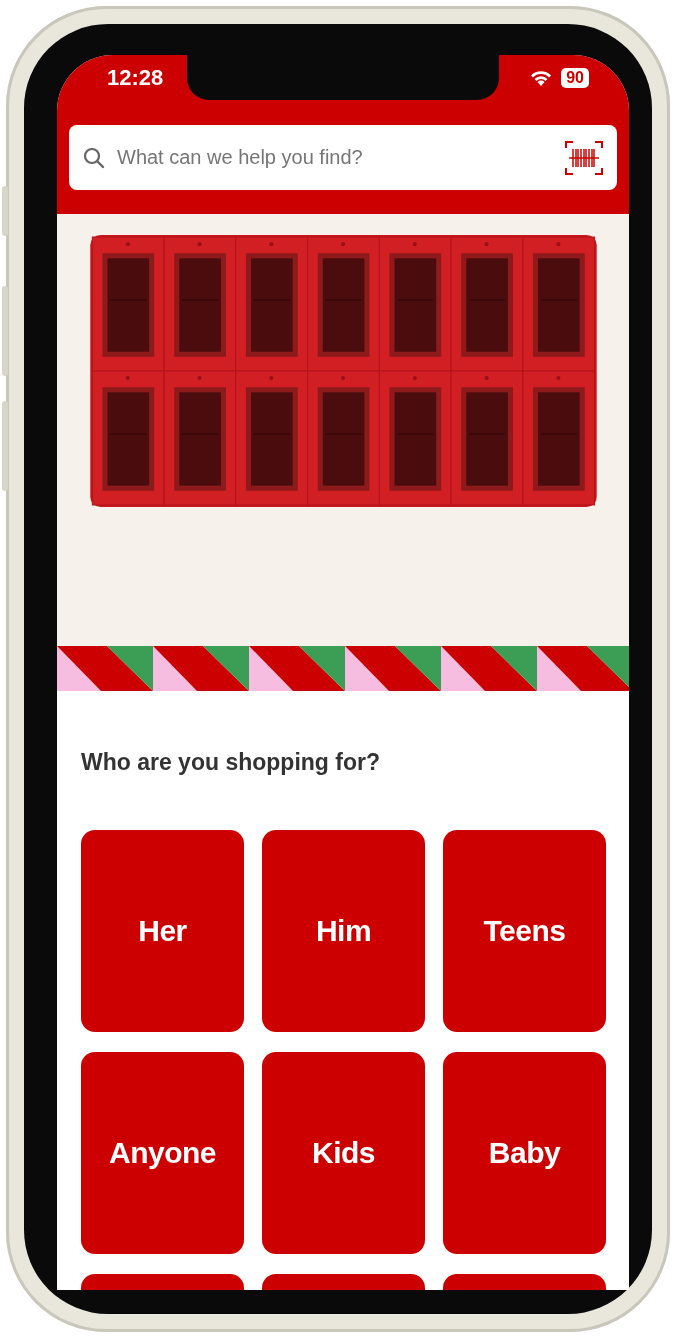 This screenshot has height=1337, width=676. What do you see at coordinates (343, 1153) in the screenshot?
I see `category-tile: Kids` at bounding box center [343, 1153].